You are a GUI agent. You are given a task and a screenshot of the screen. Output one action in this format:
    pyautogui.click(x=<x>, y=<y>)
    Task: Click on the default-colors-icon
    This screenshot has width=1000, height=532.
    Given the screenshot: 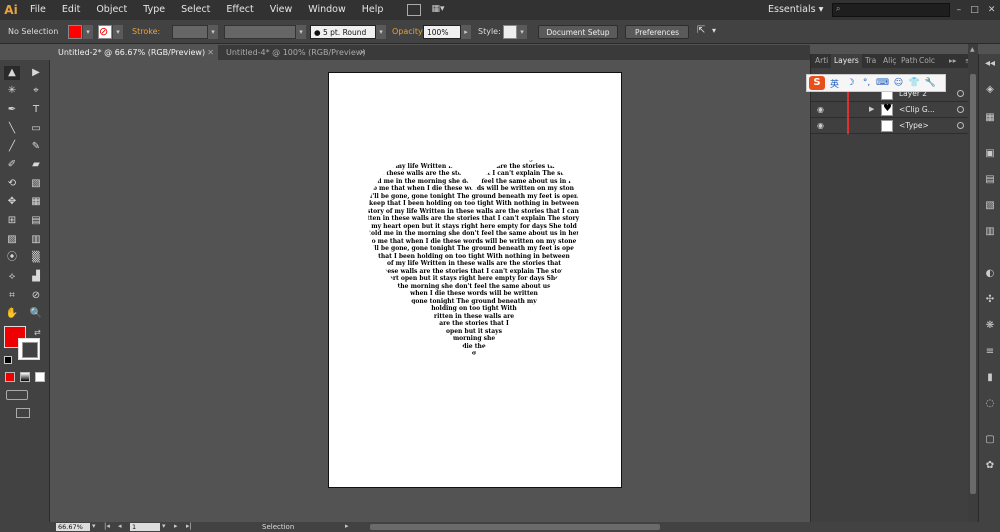 What is the action you would take?
    pyautogui.click(x=8, y=360)
    